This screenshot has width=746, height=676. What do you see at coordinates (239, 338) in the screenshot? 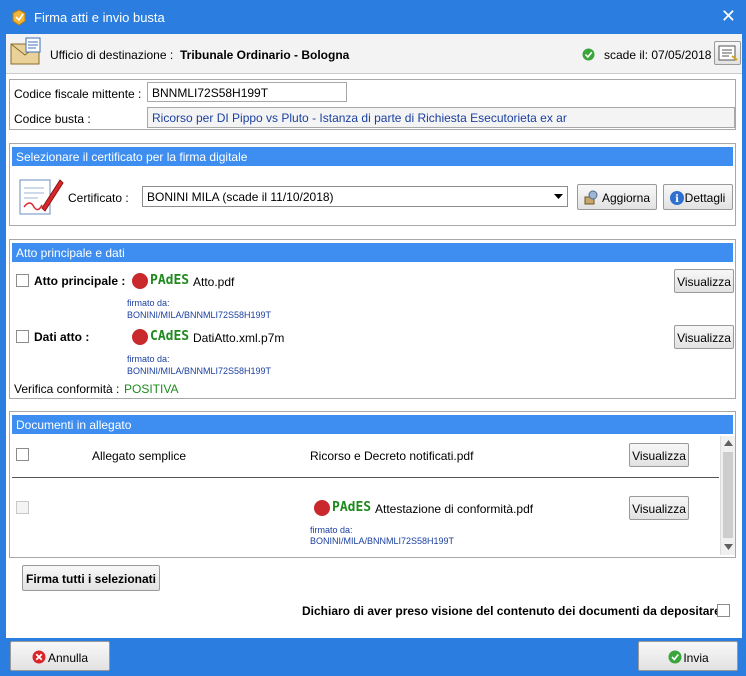
I see `dati-file: DatiAtto.xml.p7m` at bounding box center [239, 338].